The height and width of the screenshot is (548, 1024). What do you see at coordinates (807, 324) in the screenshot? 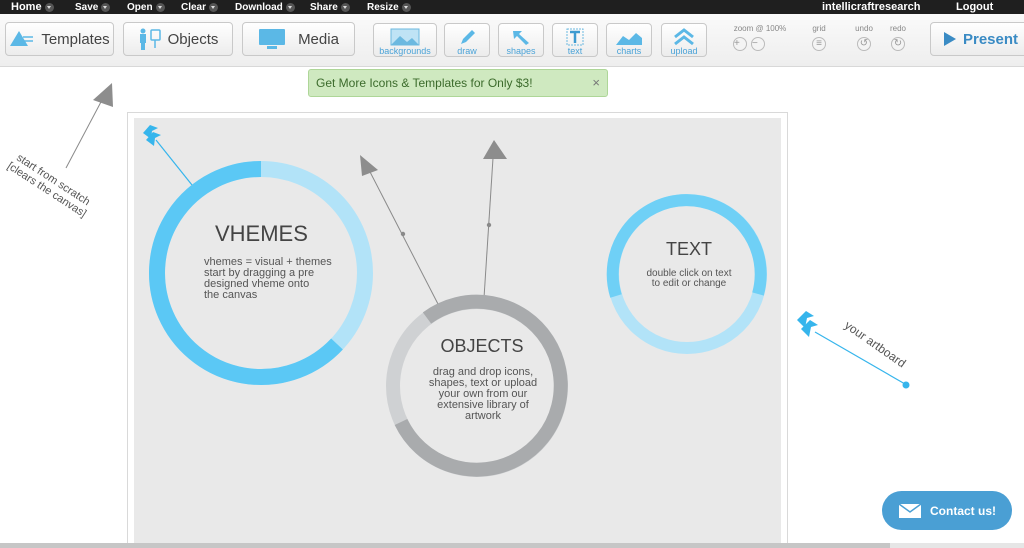
I see `chevron-double-icon` at bounding box center [807, 324].